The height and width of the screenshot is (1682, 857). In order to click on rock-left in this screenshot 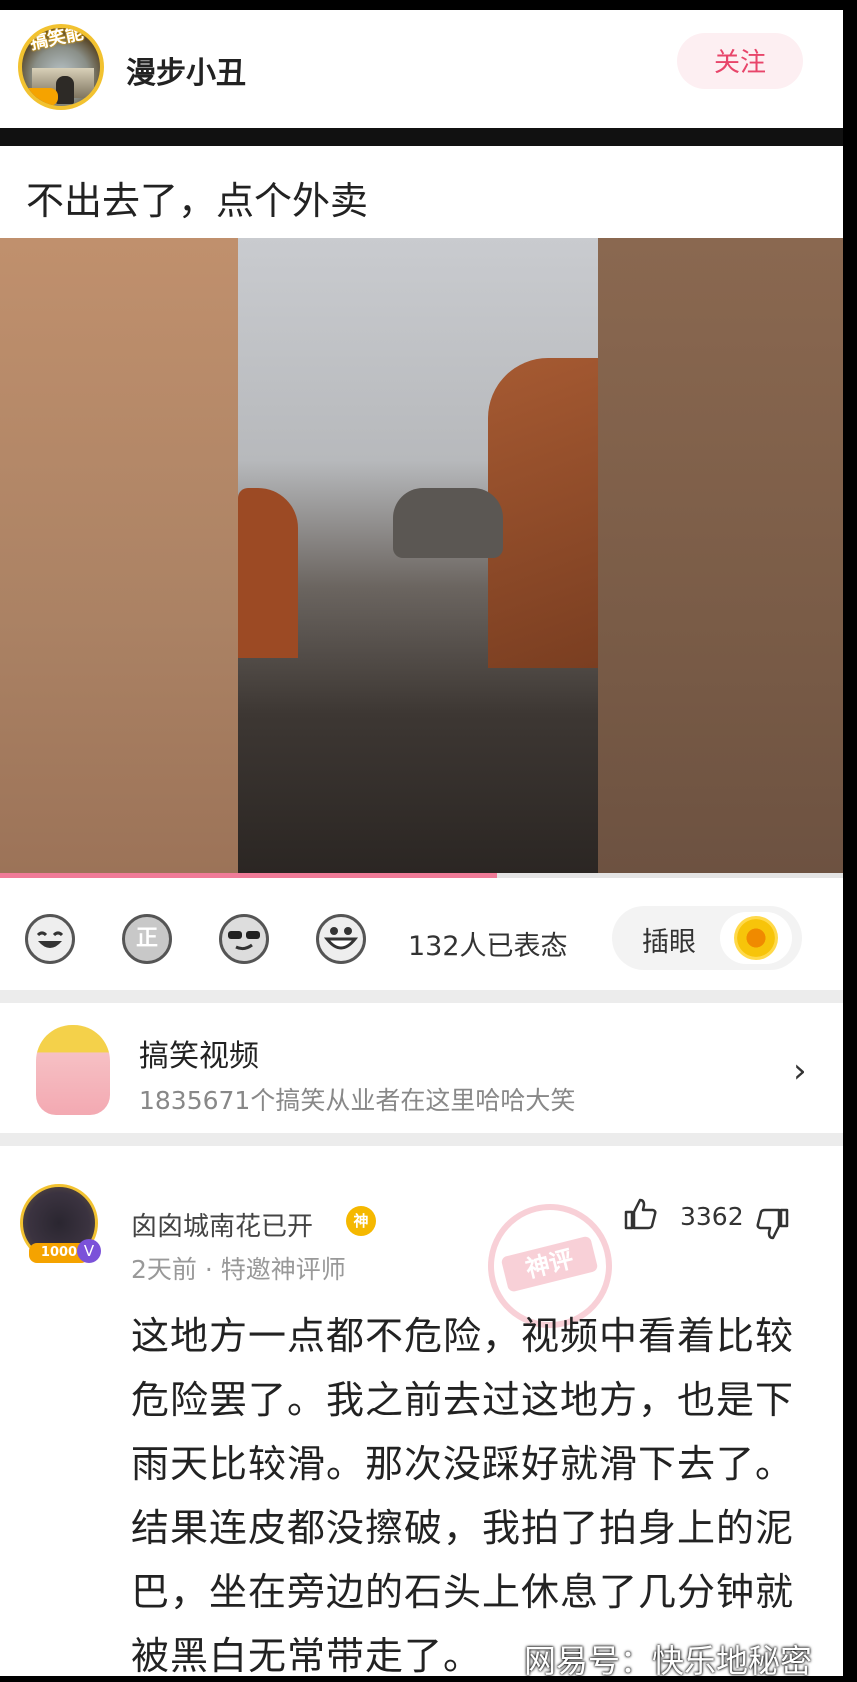, I will do `click(268, 573)`.